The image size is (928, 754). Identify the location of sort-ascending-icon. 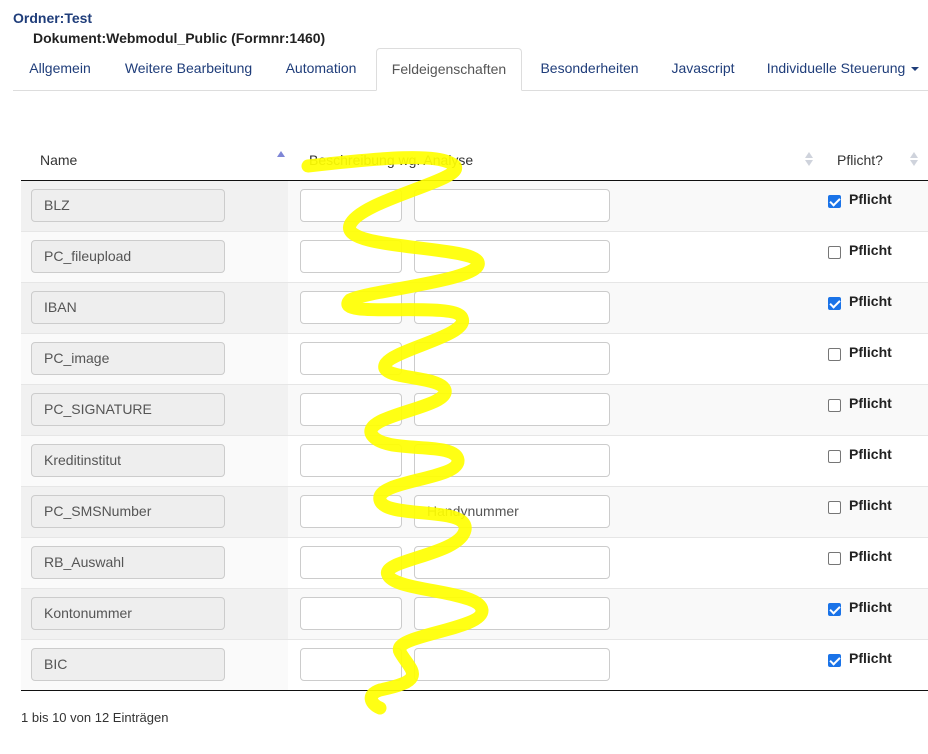
(281, 154).